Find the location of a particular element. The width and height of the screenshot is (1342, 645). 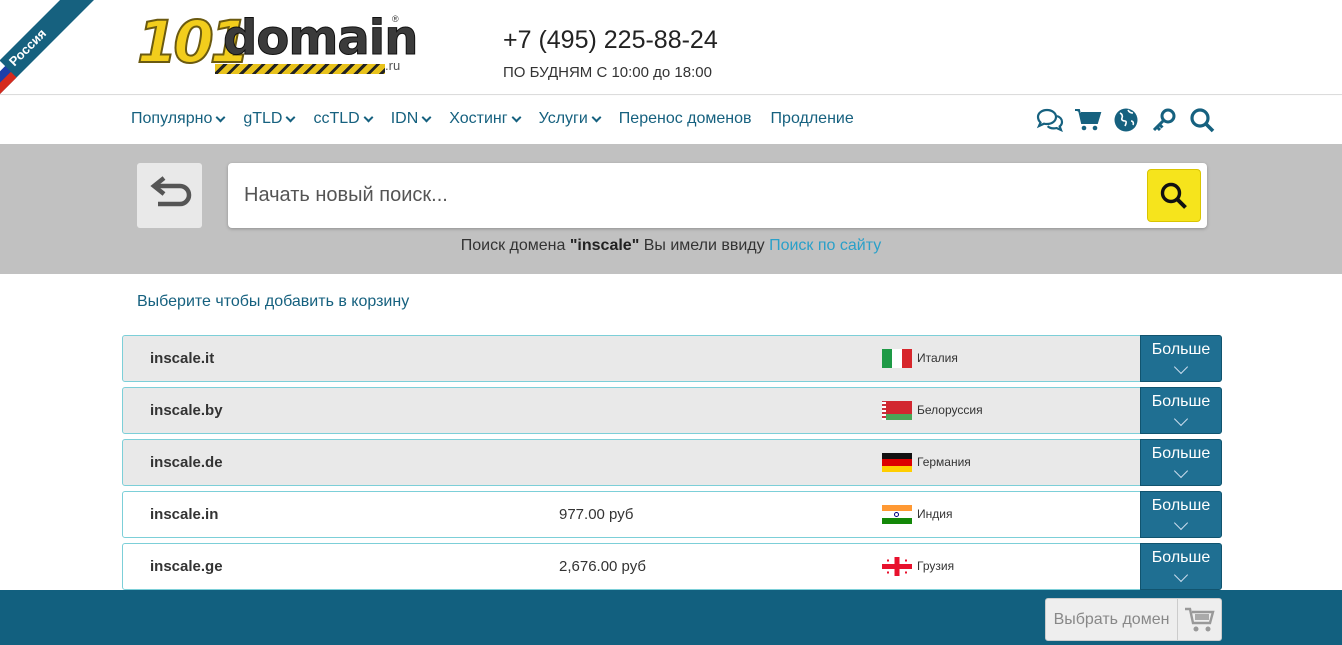

nav-item: Хостинг is located at coordinates (485, 119).